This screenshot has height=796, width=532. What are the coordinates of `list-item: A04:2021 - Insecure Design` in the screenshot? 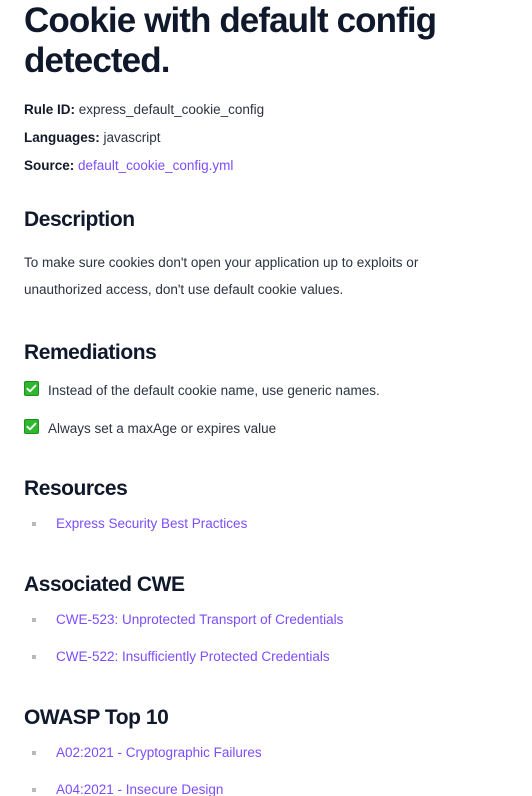 It's located at (268, 788).